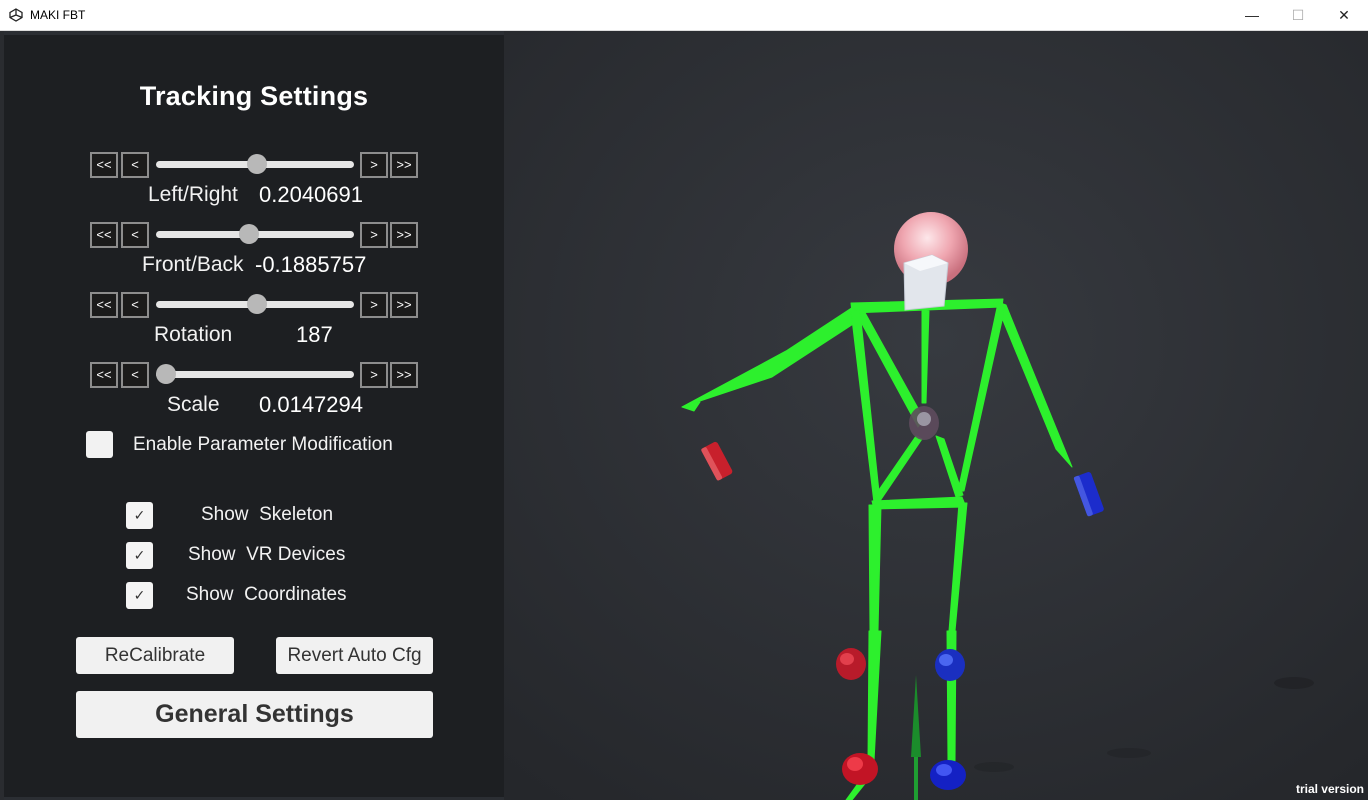 This screenshot has width=1368, height=800. I want to click on scale-label: Scale, so click(193, 404).